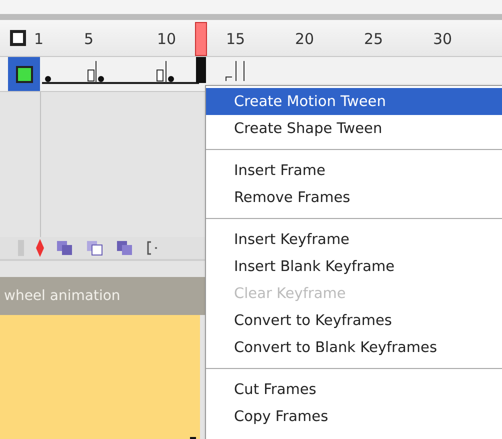 Image resolution: width=502 pixels, height=439 pixels. Describe the element at coordinates (354, 128) in the screenshot. I see `menu-item: Create Shape Tween` at that location.